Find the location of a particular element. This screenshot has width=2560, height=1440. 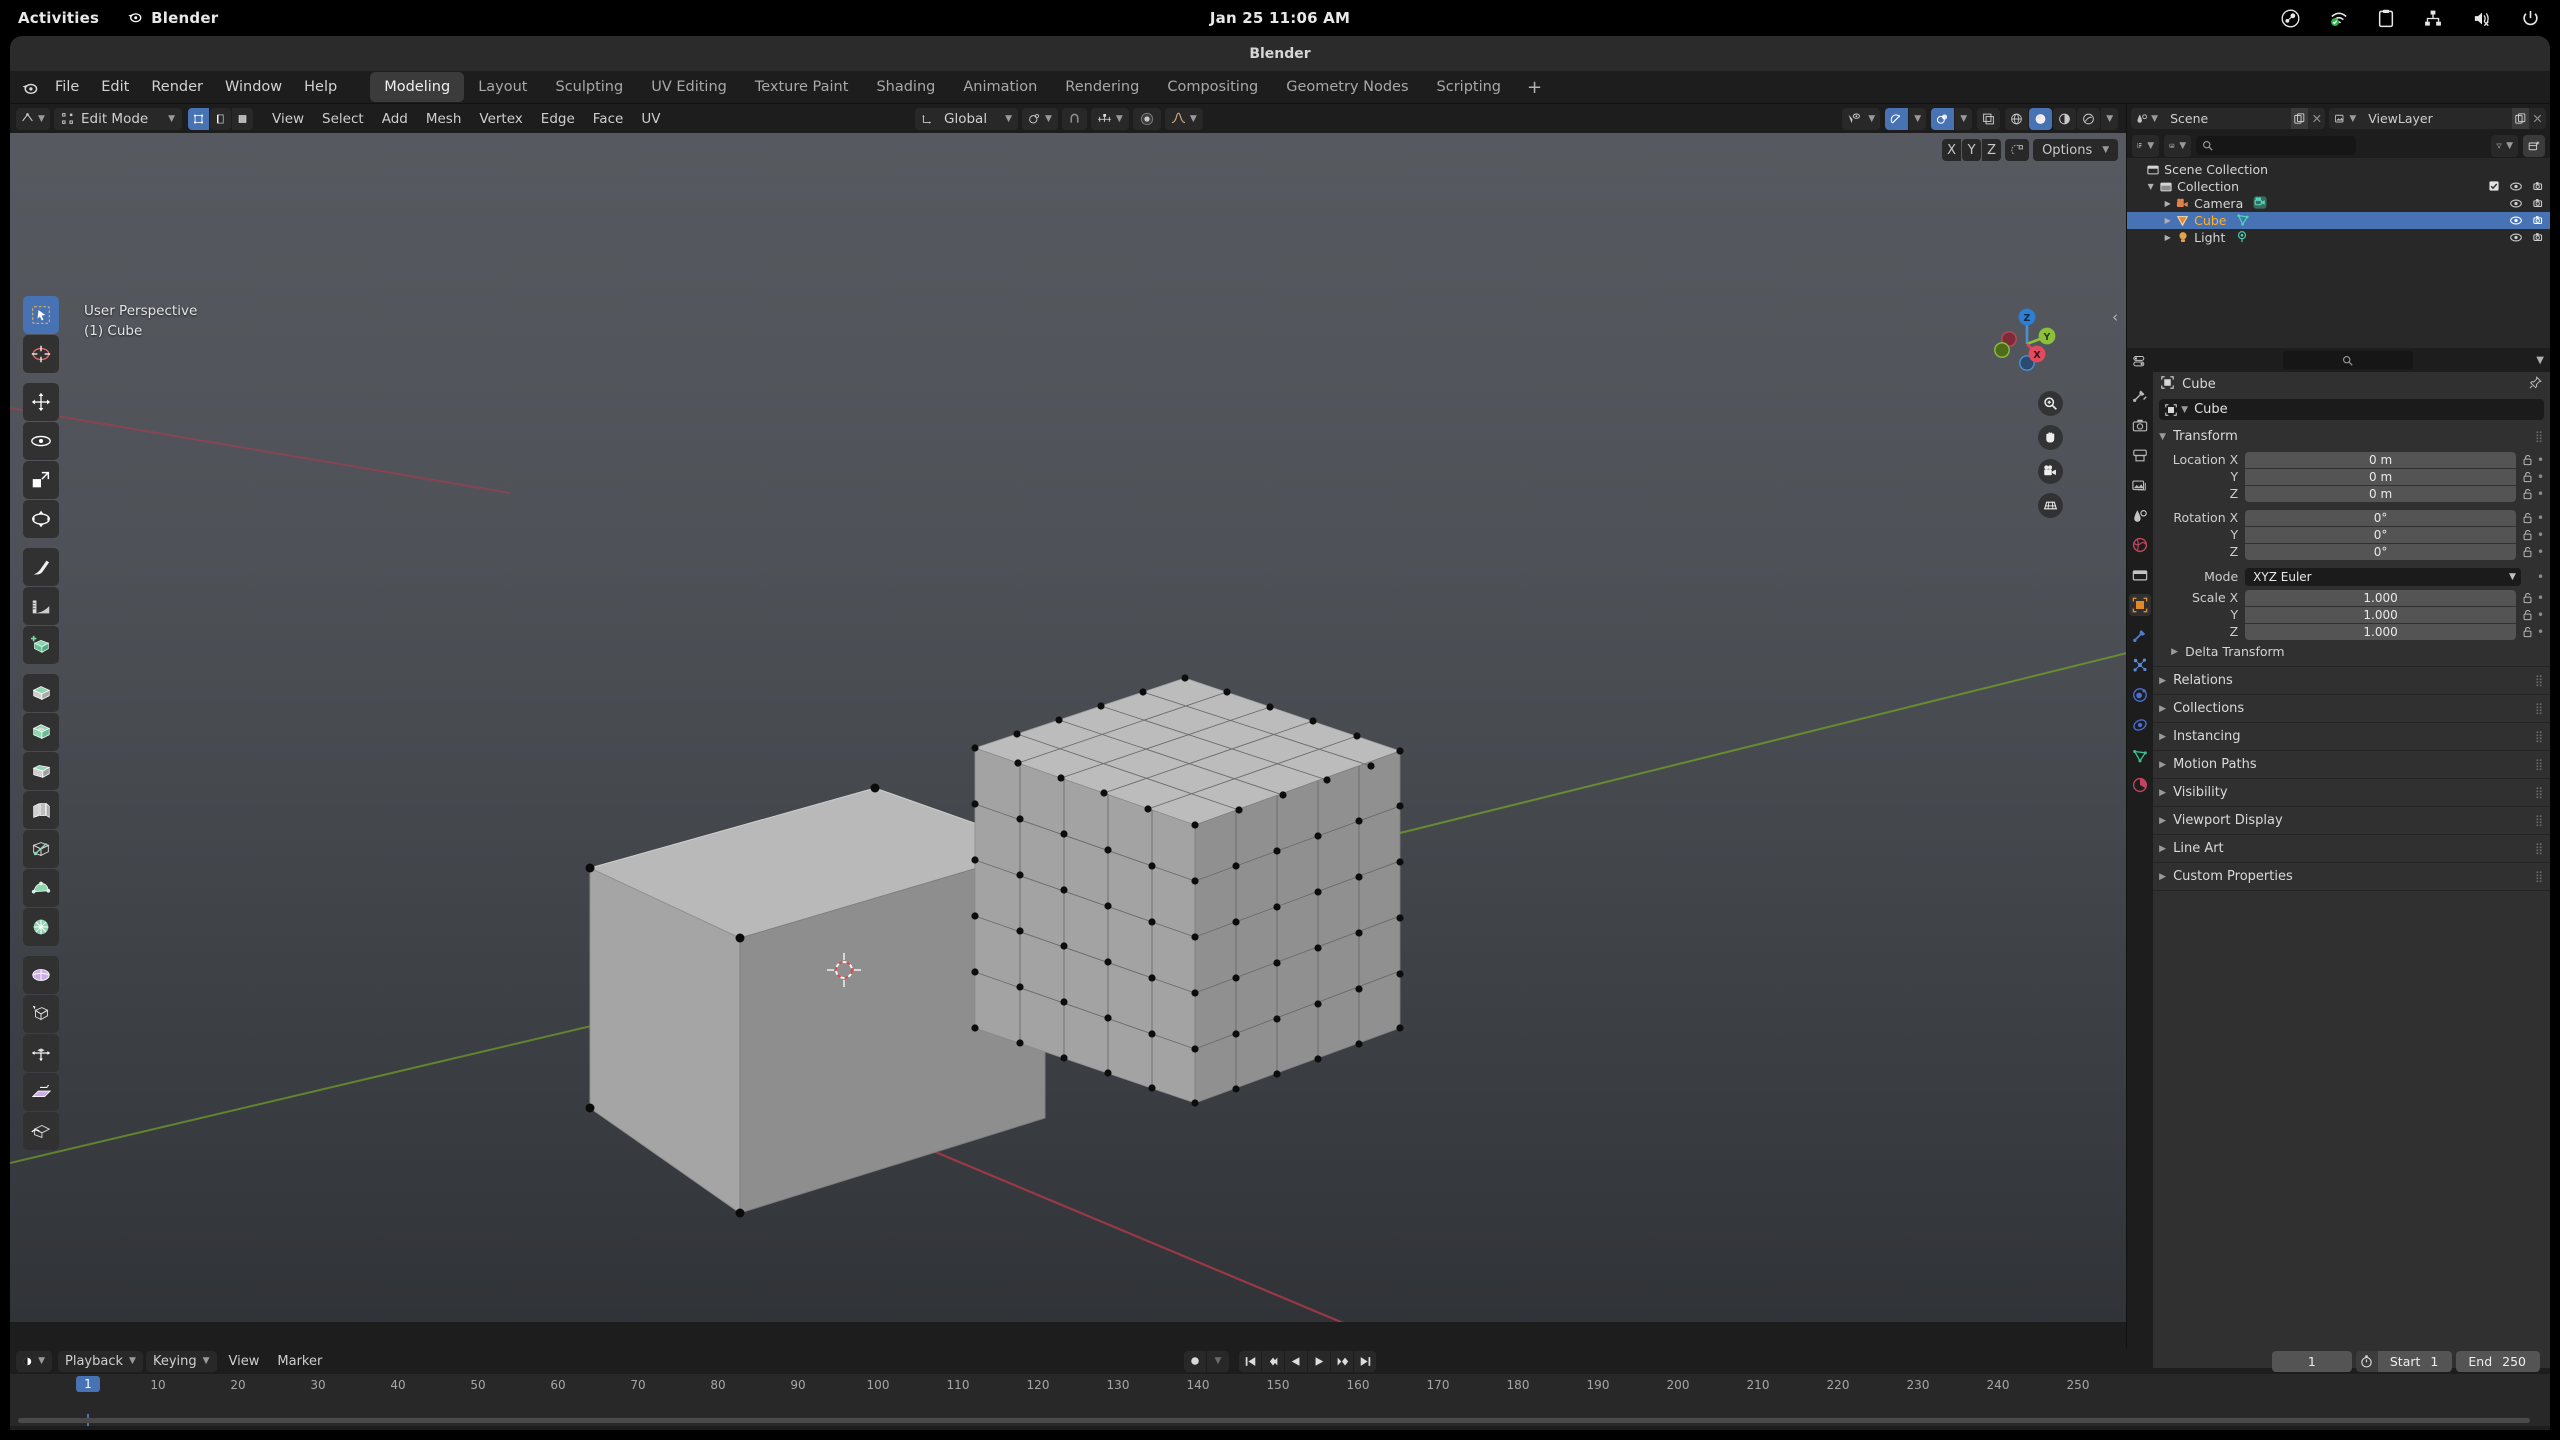

zoom-icon is located at coordinates (2051, 403).